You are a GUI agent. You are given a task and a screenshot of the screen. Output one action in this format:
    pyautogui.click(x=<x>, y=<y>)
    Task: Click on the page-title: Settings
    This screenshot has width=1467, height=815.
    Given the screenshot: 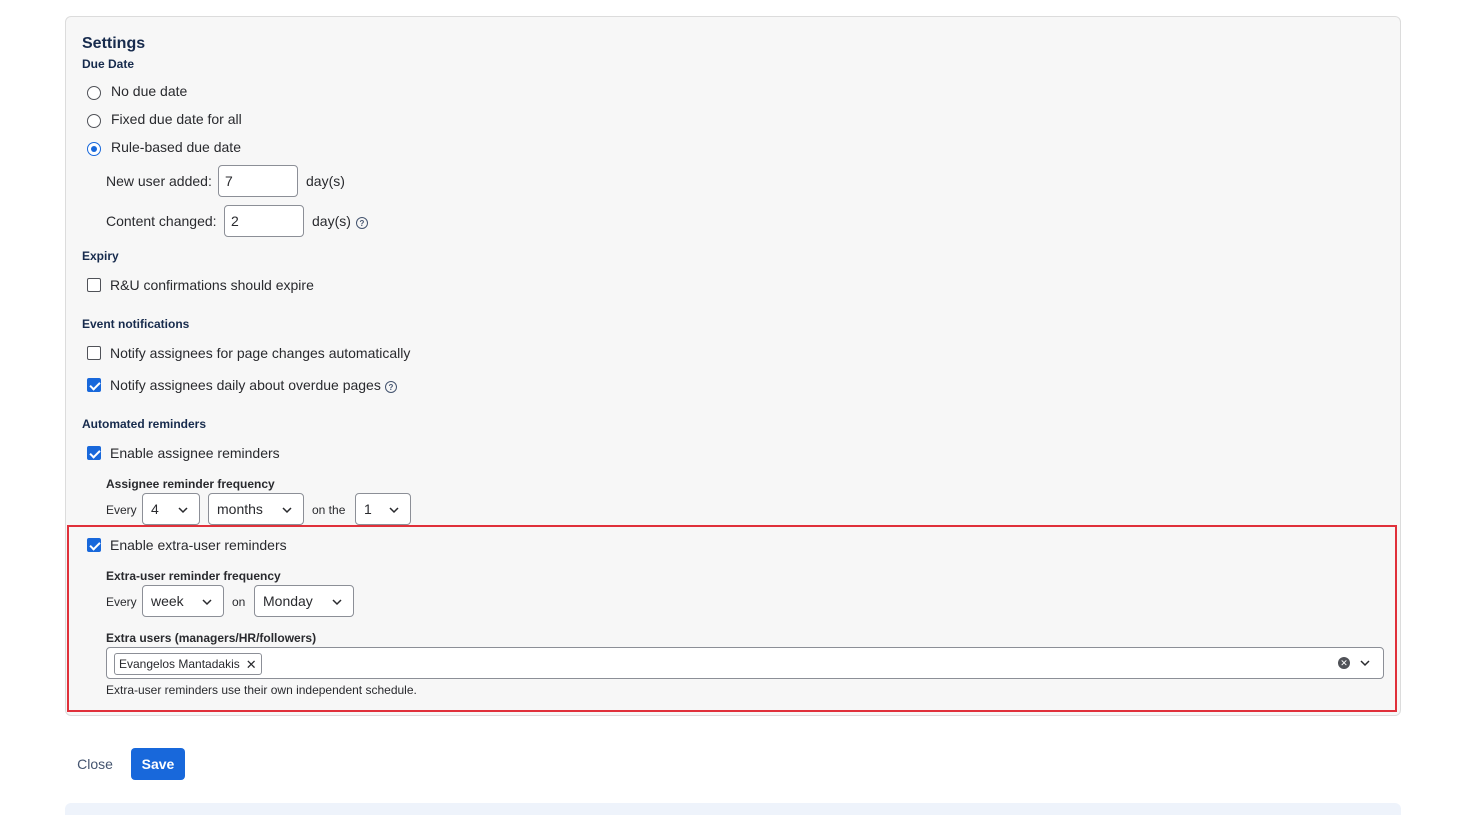 What is the action you would take?
    pyautogui.click(x=114, y=43)
    